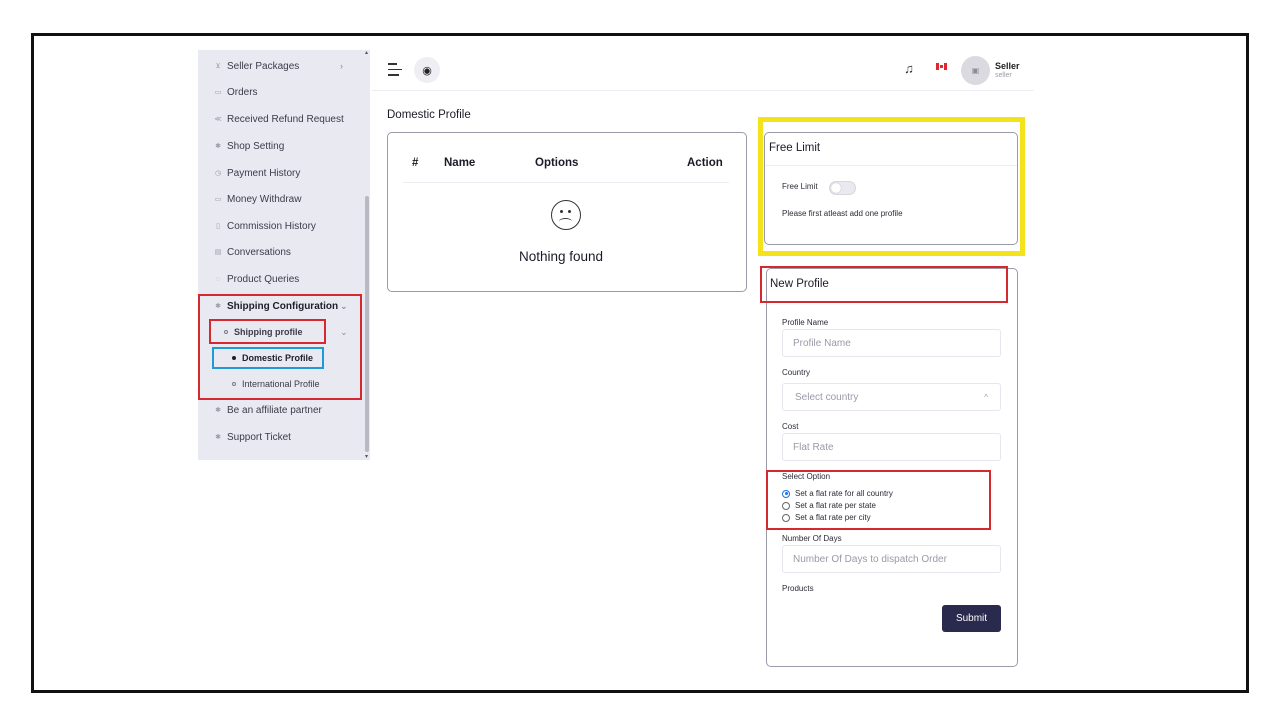 The height and width of the screenshot is (720, 1280). Describe the element at coordinates (842, 188) in the screenshot. I see `free-limit-toggle` at that location.